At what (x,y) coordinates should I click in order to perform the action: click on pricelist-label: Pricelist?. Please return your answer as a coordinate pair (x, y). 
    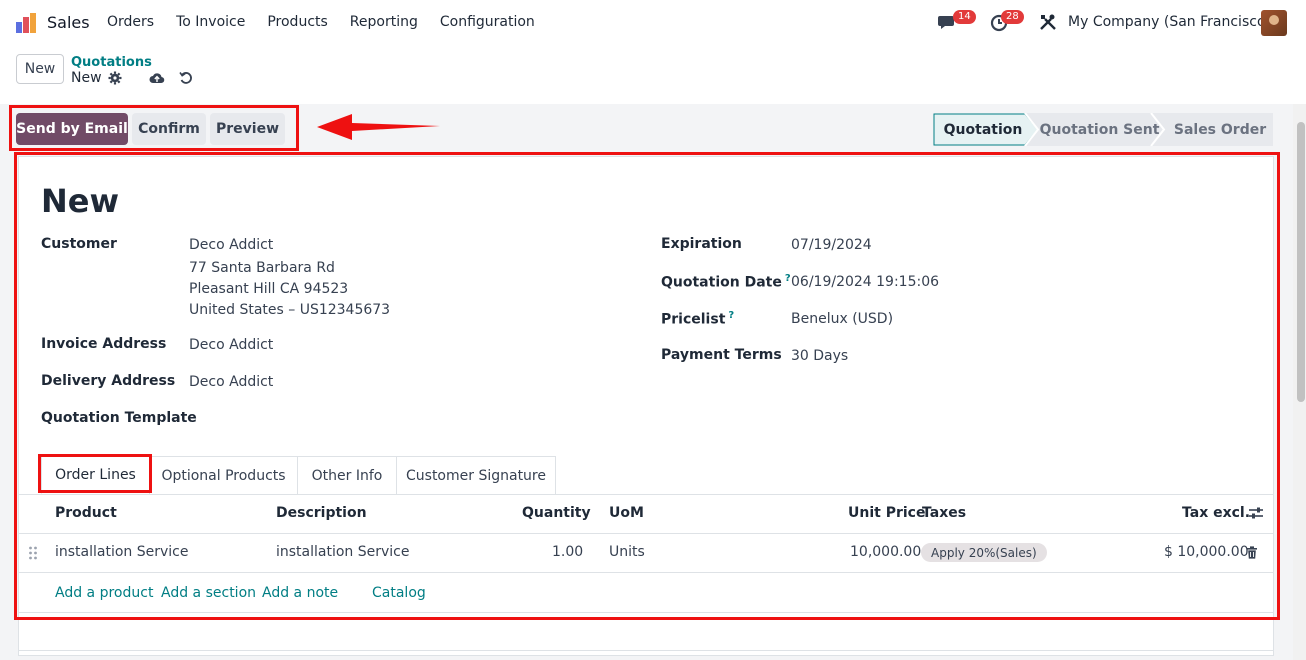
    Looking at the image, I should click on (698, 319).